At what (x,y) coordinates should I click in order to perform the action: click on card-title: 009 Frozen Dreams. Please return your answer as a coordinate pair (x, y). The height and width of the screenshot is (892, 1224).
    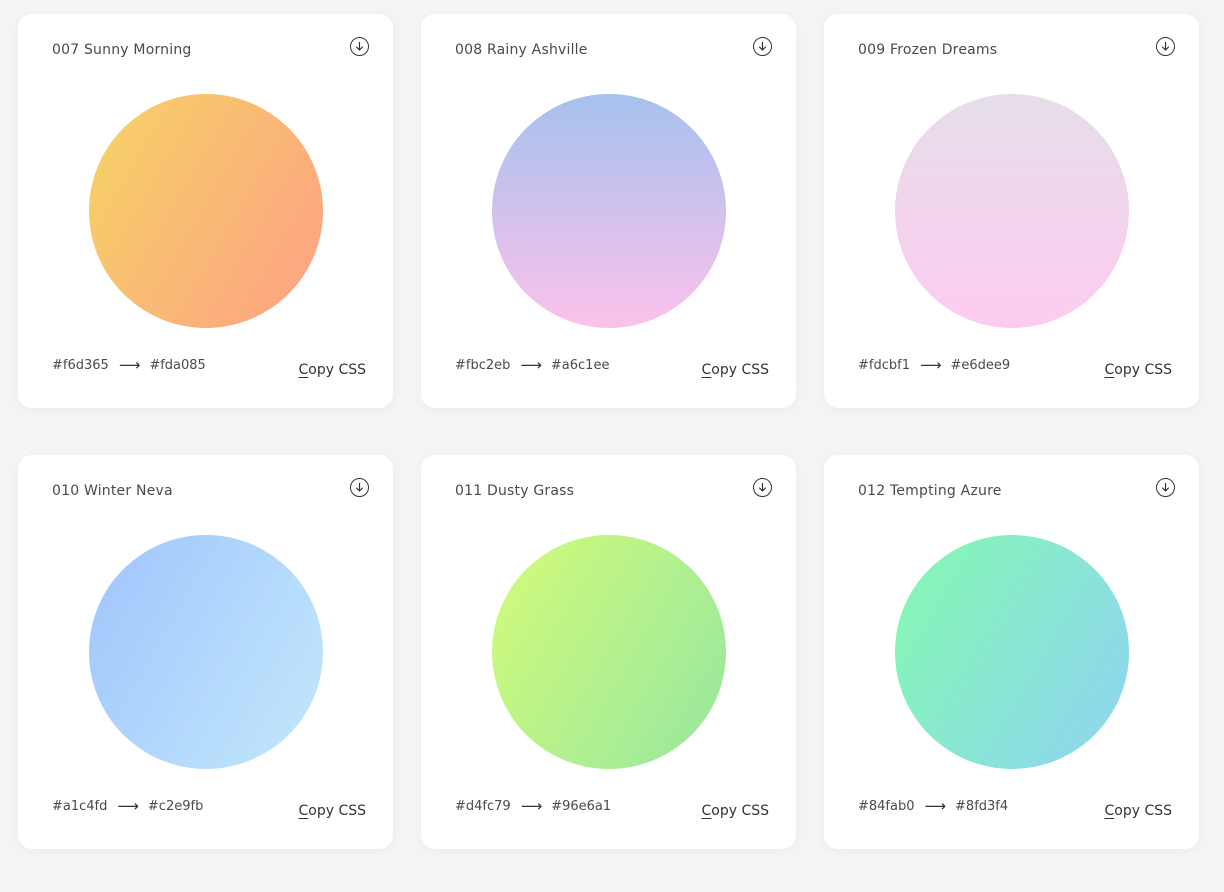
    Looking at the image, I should click on (928, 50).